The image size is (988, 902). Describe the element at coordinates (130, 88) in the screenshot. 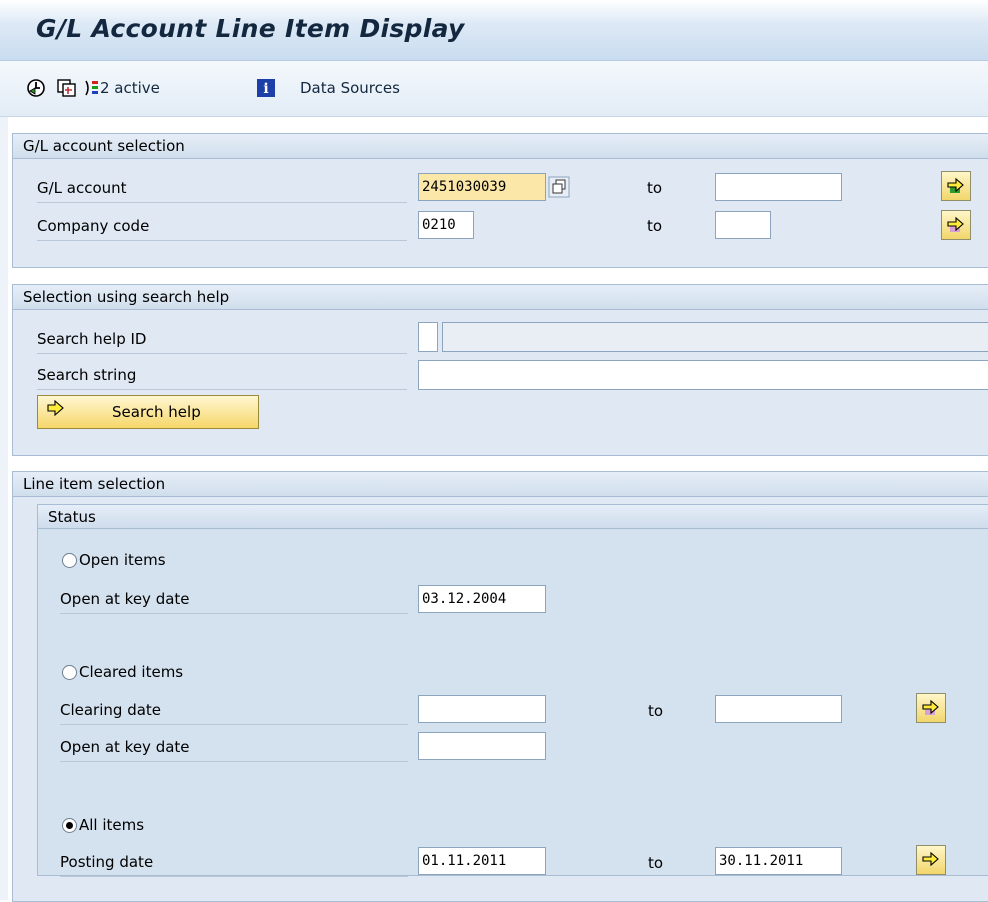

I see `active-selections-label: 2 active` at that location.